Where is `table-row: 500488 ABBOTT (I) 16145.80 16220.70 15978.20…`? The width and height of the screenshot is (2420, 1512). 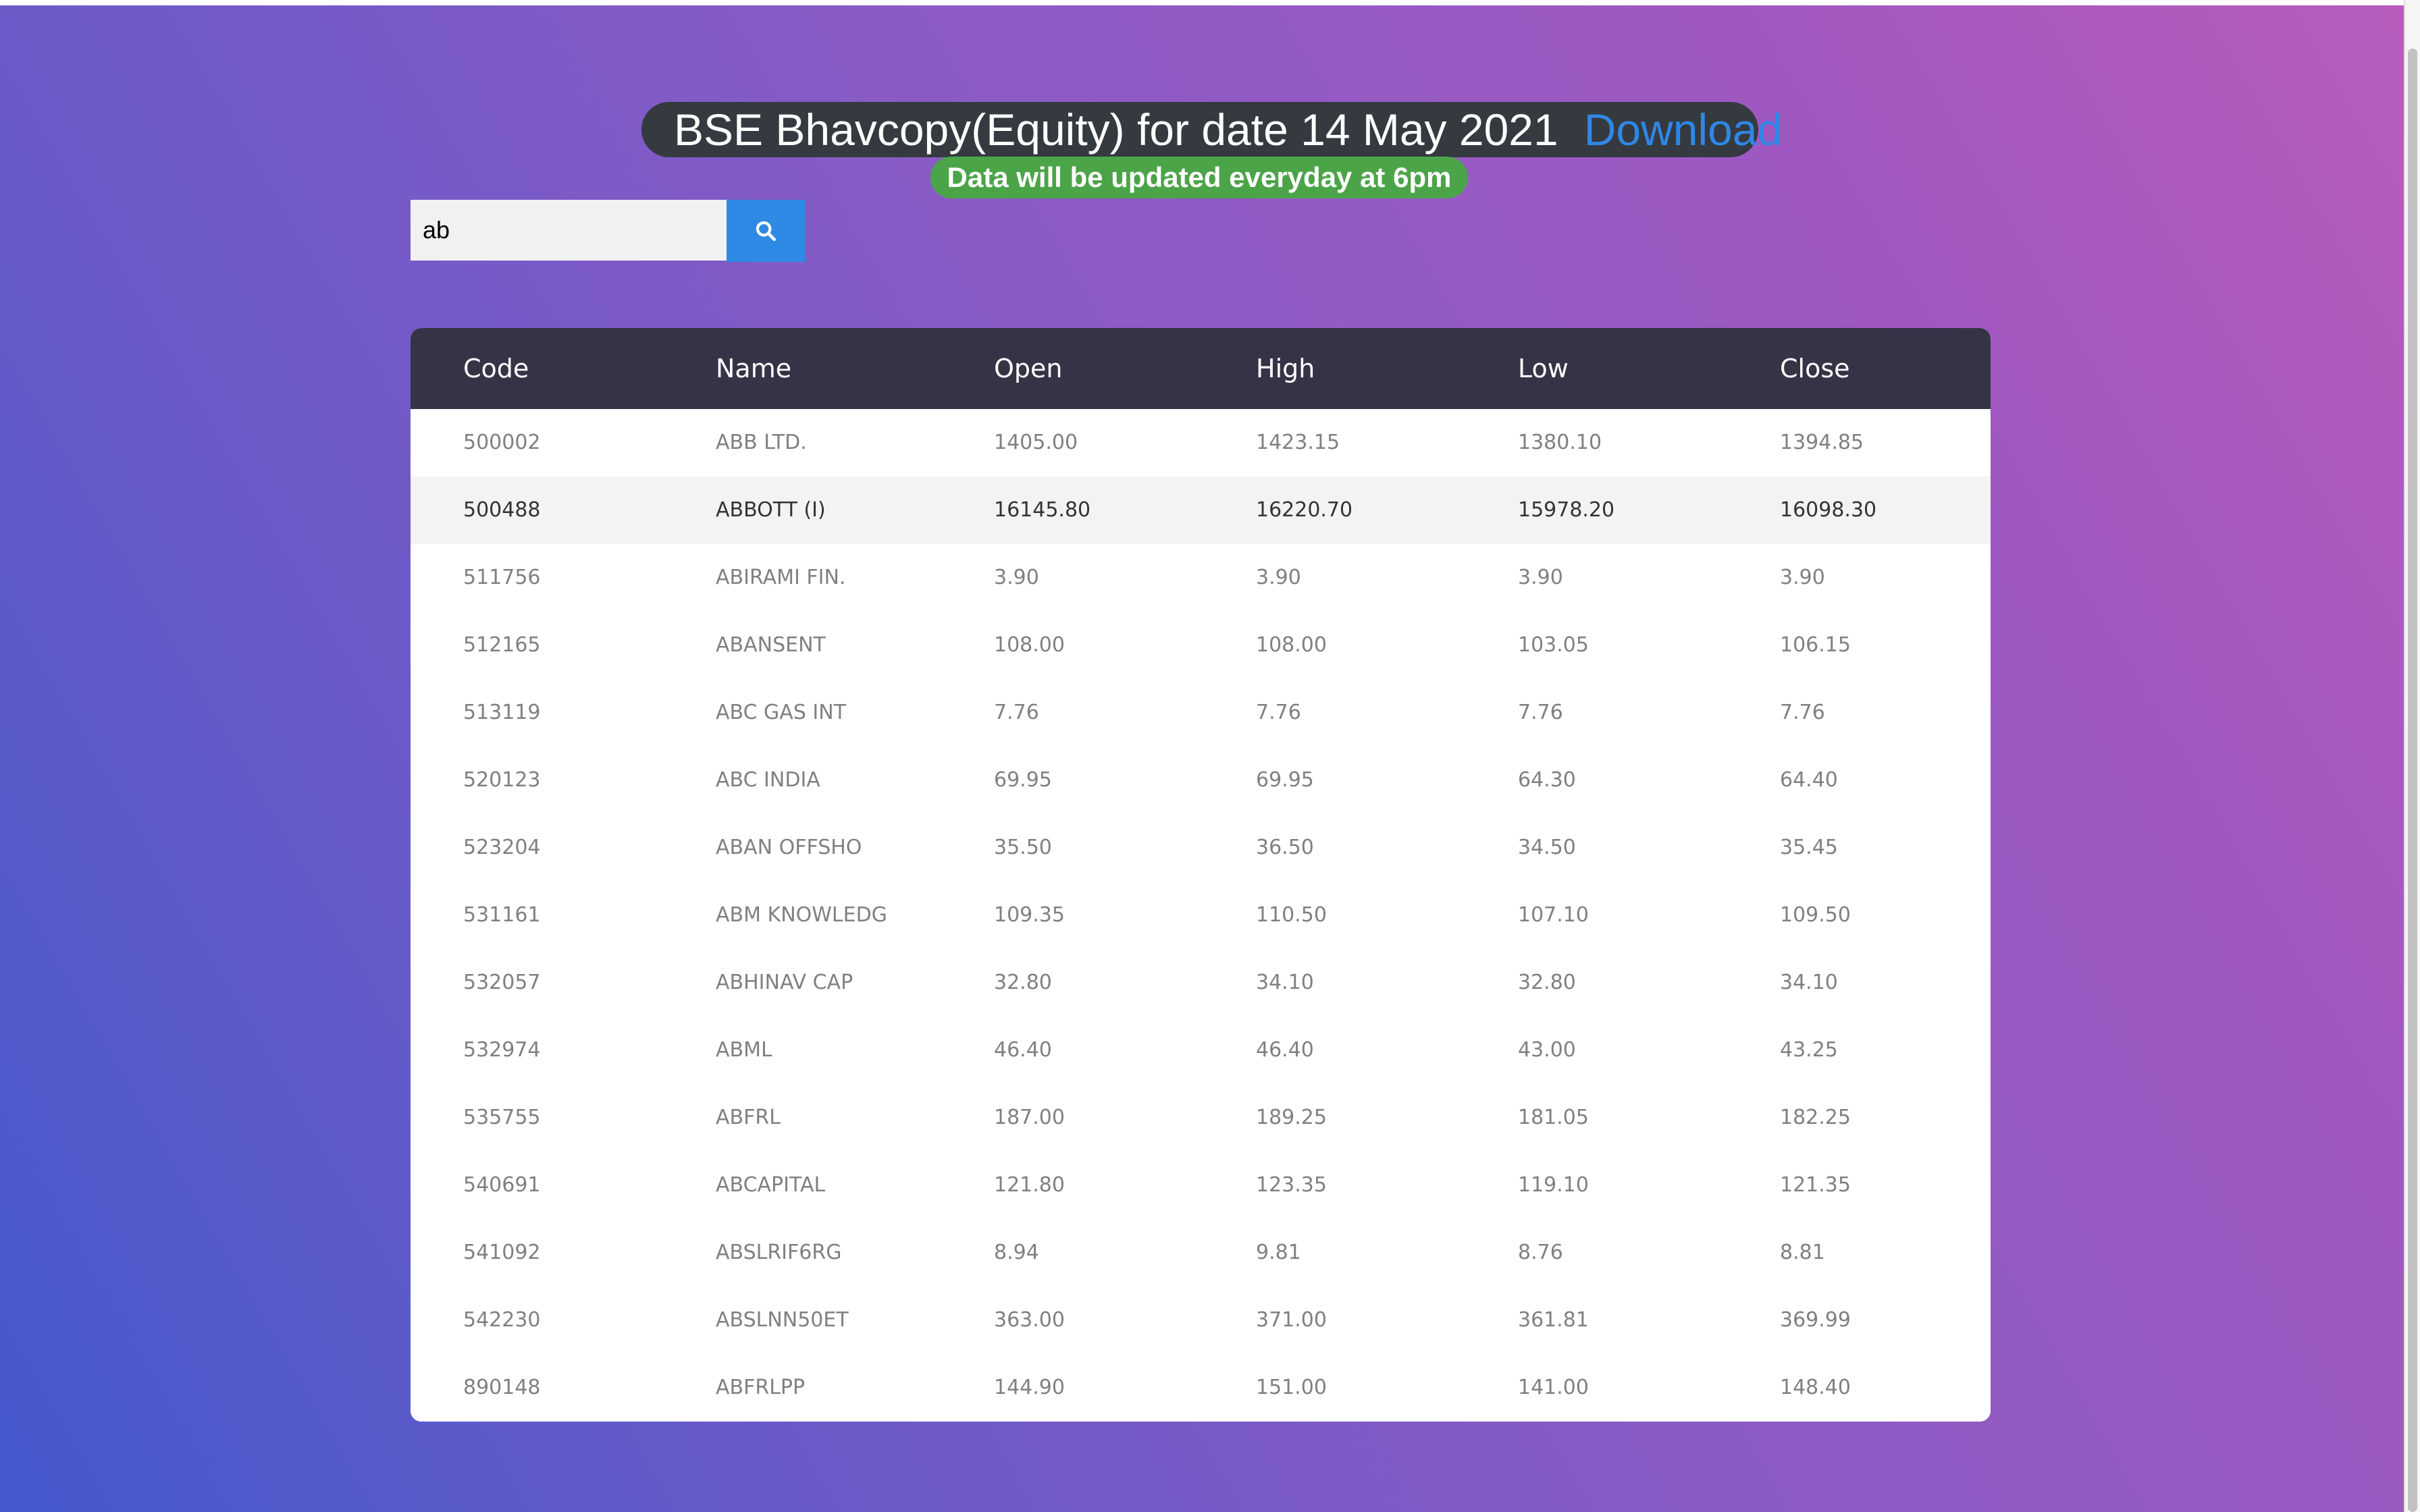
table-row: 500488 ABBOTT (I) 16145.80 16220.70 15978.20… is located at coordinates (1201, 511).